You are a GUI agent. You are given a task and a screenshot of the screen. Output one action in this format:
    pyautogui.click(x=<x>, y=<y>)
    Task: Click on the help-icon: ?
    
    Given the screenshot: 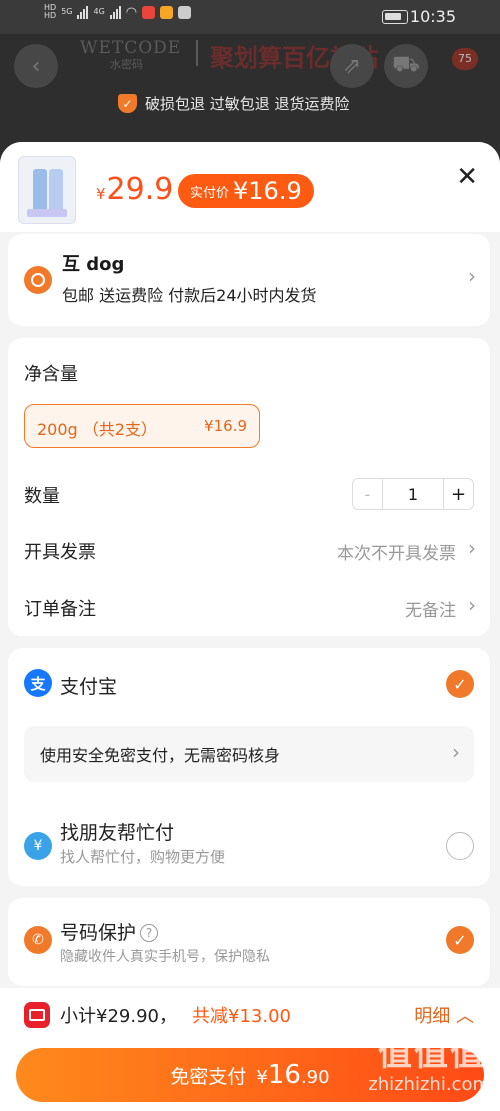 What is the action you would take?
    pyautogui.click(x=149, y=933)
    